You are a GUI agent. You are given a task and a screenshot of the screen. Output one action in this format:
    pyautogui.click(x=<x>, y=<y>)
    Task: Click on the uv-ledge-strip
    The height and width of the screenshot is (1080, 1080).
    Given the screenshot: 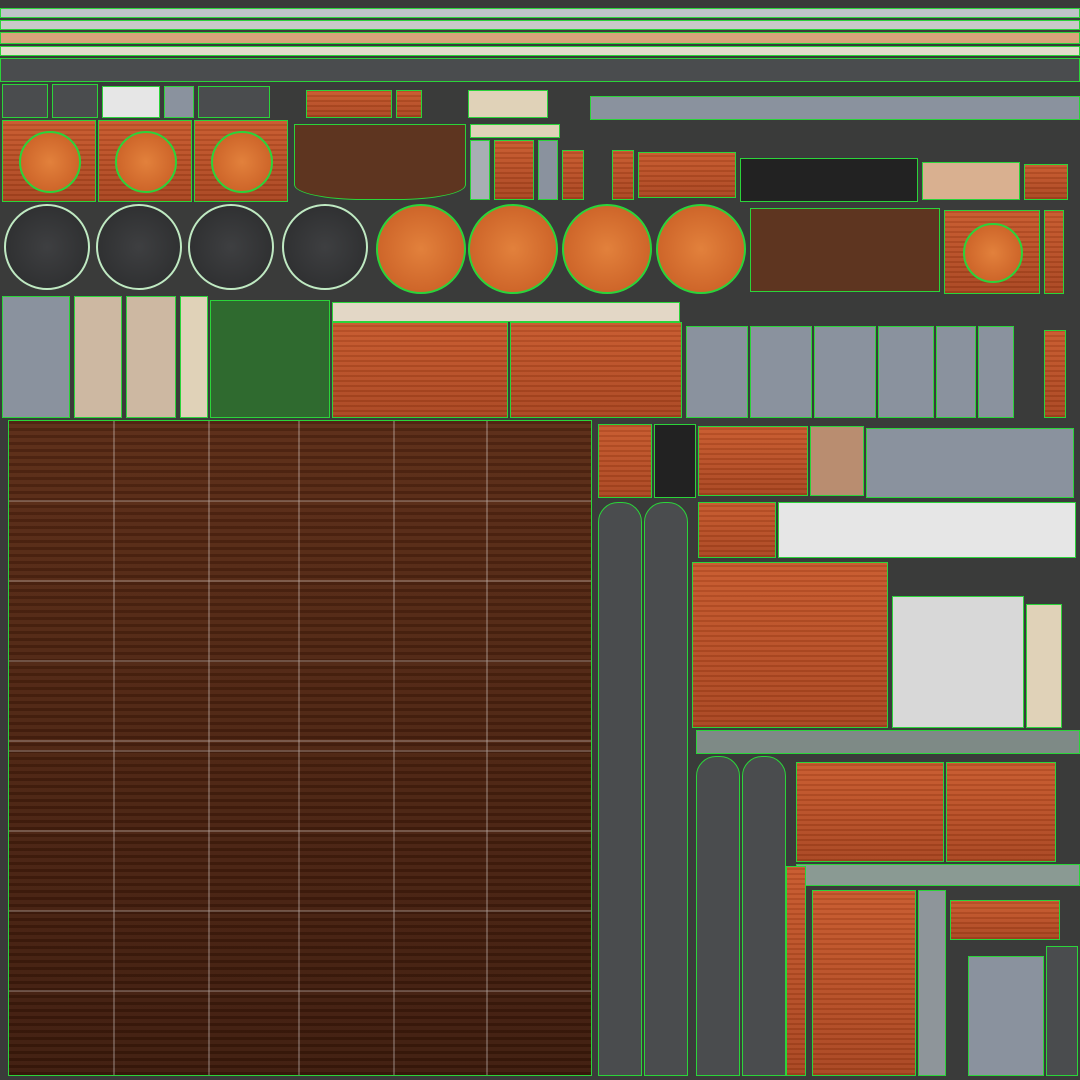 What is the action you would take?
    pyautogui.click(x=506, y=312)
    